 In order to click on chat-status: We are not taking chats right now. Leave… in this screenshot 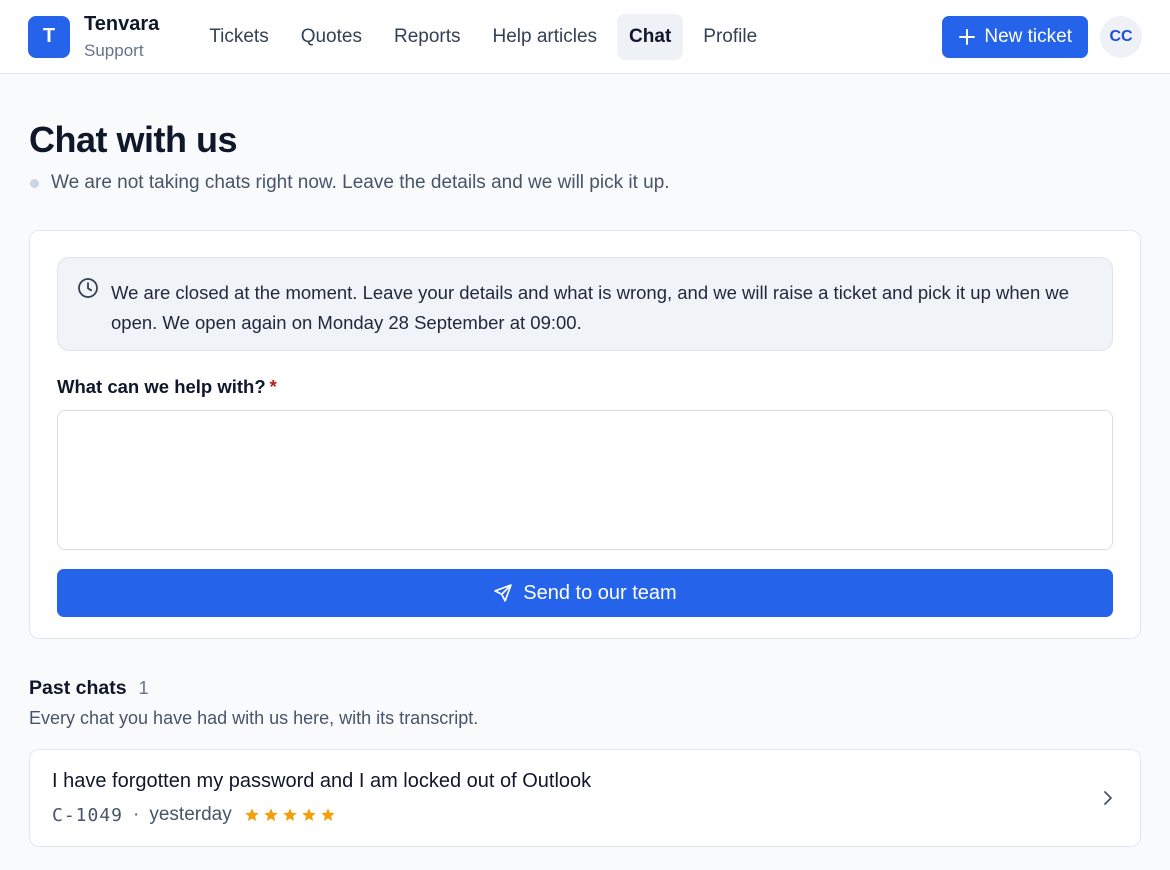, I will do `click(585, 183)`.